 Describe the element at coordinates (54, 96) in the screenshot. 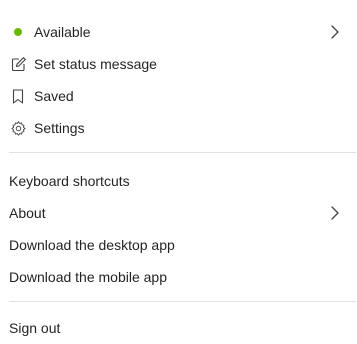

I see `saved-label: Saved` at that location.